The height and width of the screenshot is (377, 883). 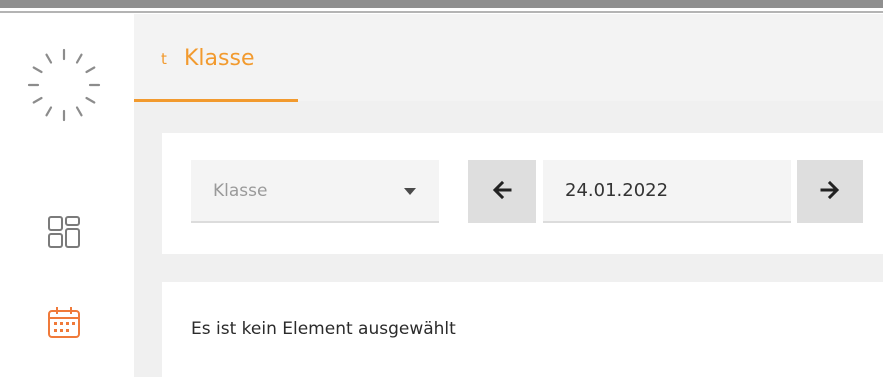 What do you see at coordinates (315, 191) in the screenshot?
I see `class-select: Klasse` at bounding box center [315, 191].